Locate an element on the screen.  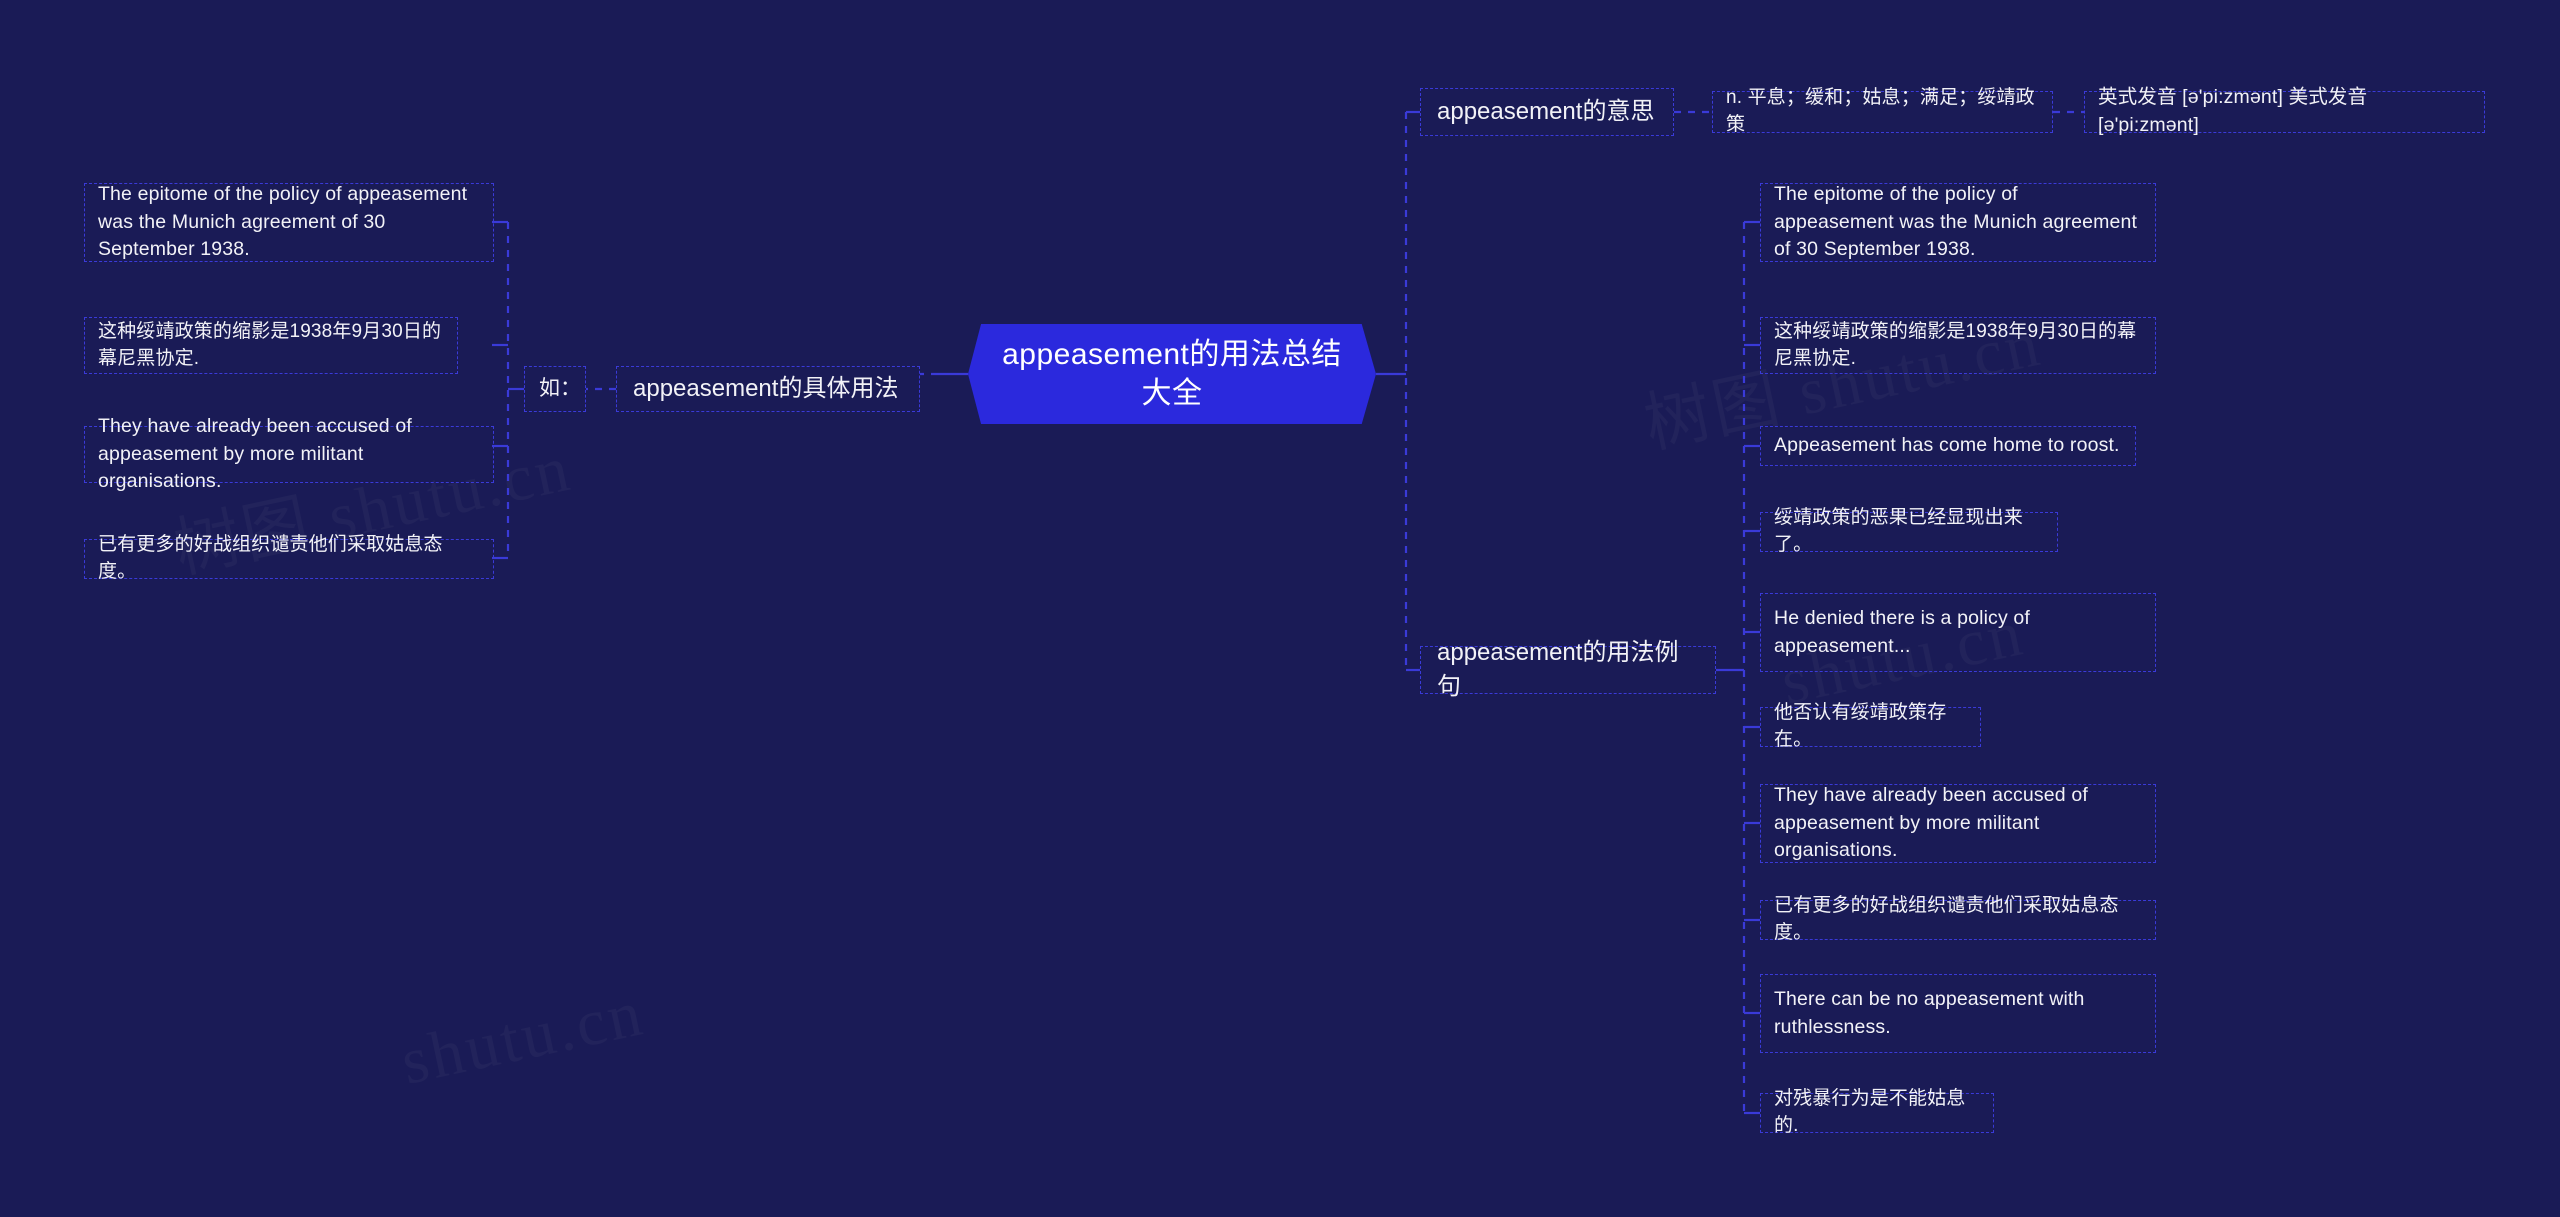
sentence-node: 对残暴行为是不能姑息的. is located at coordinates (1877, 1112).